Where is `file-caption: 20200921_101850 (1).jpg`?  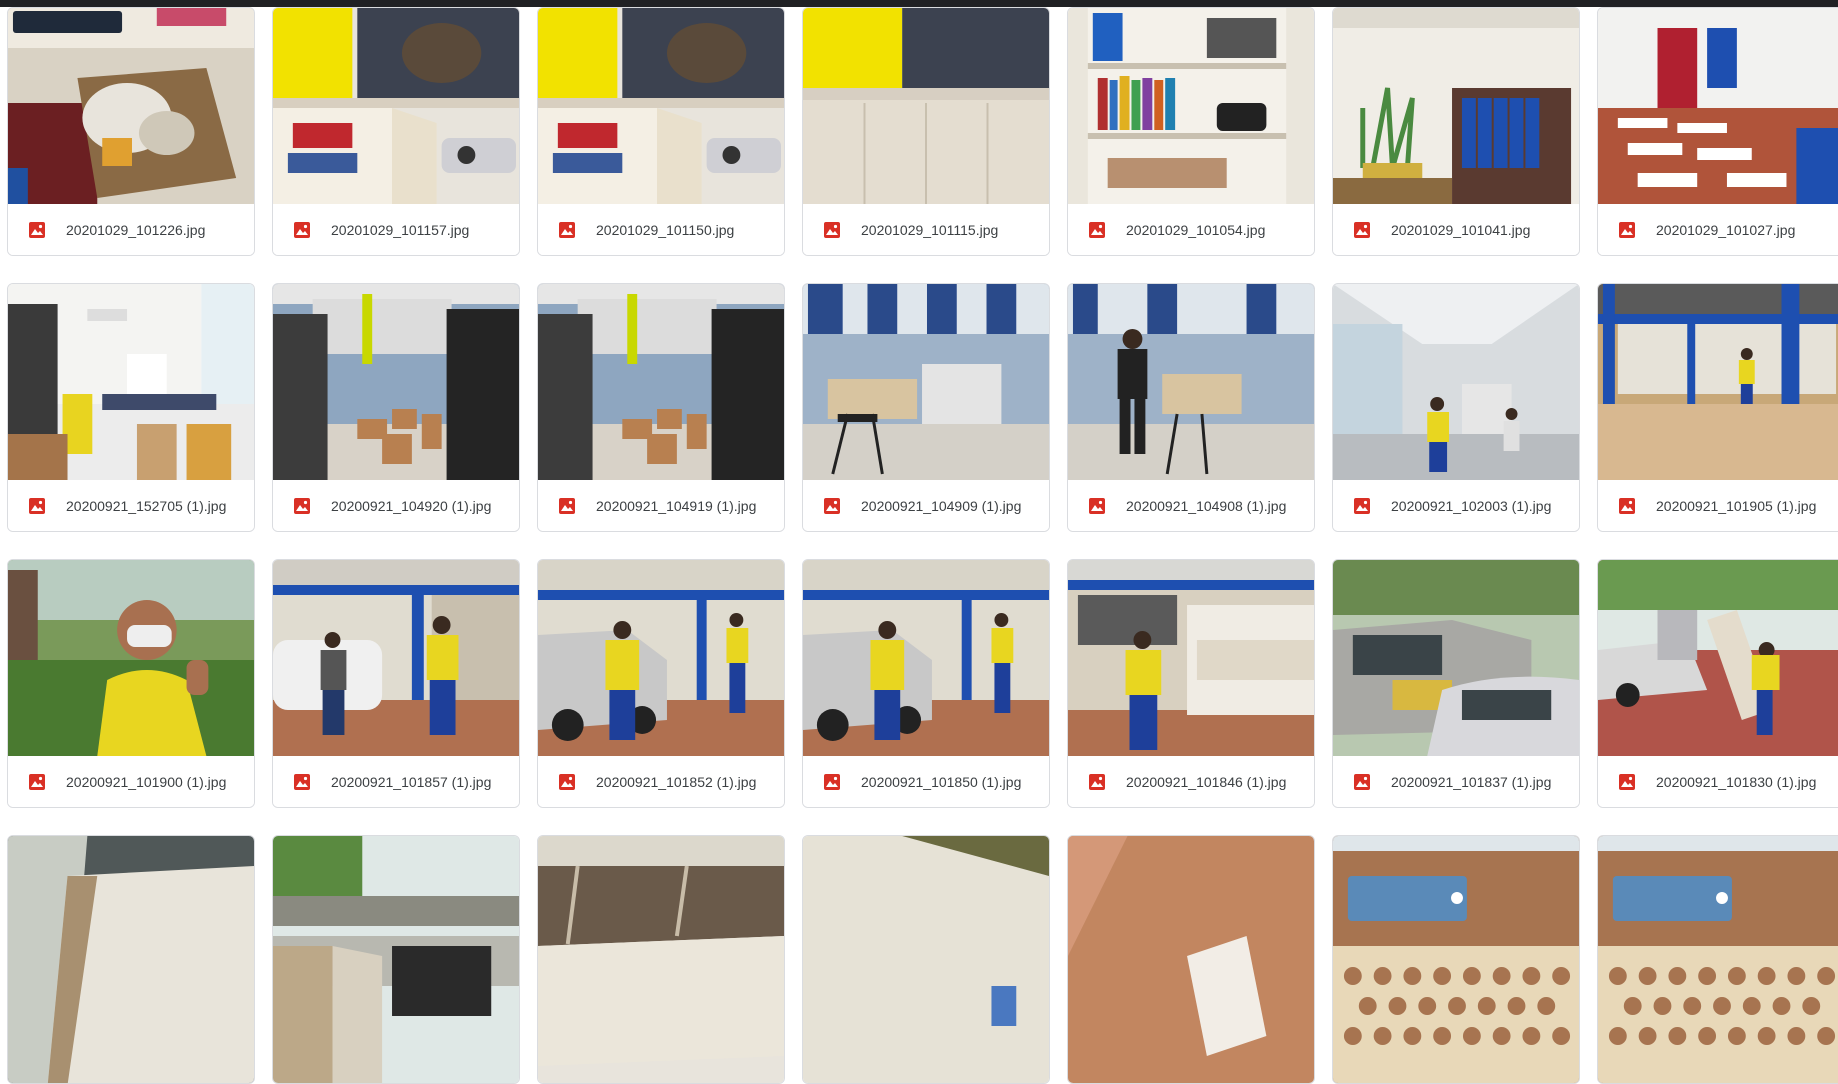 file-caption: 20200921_101850 (1).jpg is located at coordinates (926, 781).